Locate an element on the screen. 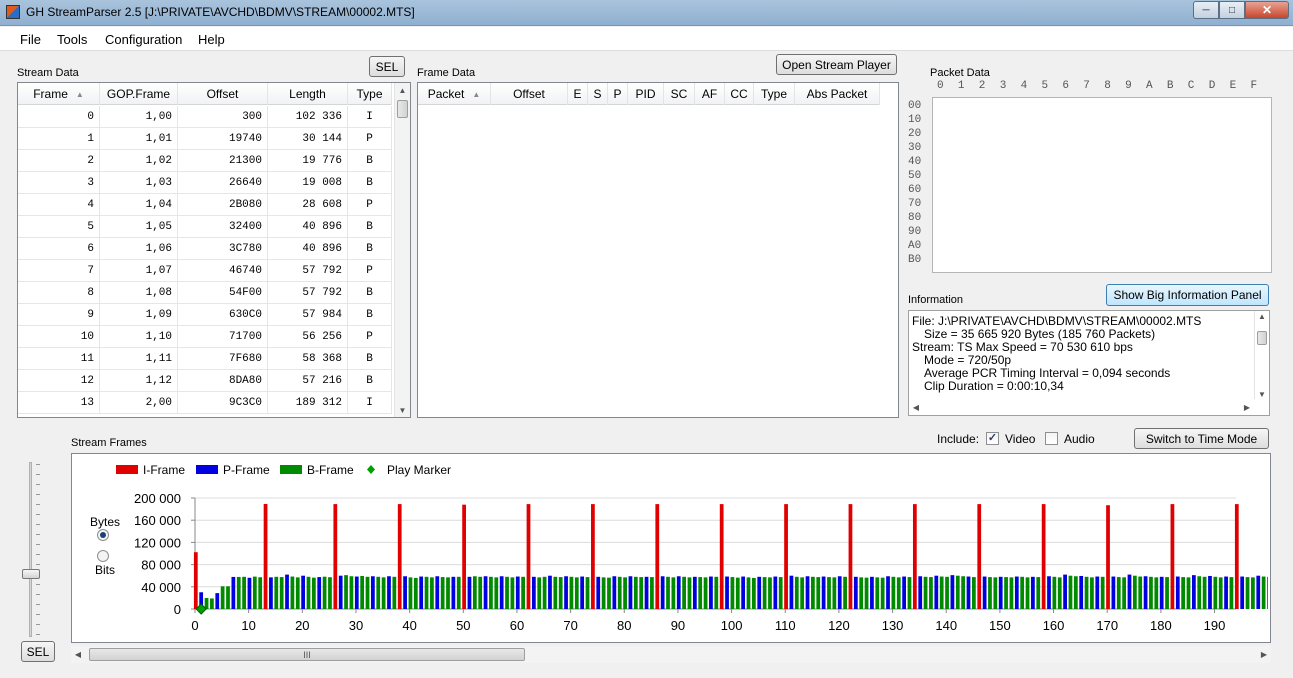 The width and height of the screenshot is (1293, 678). table-row: 8 1,08 54F00 57 792 B is located at coordinates (205, 293).